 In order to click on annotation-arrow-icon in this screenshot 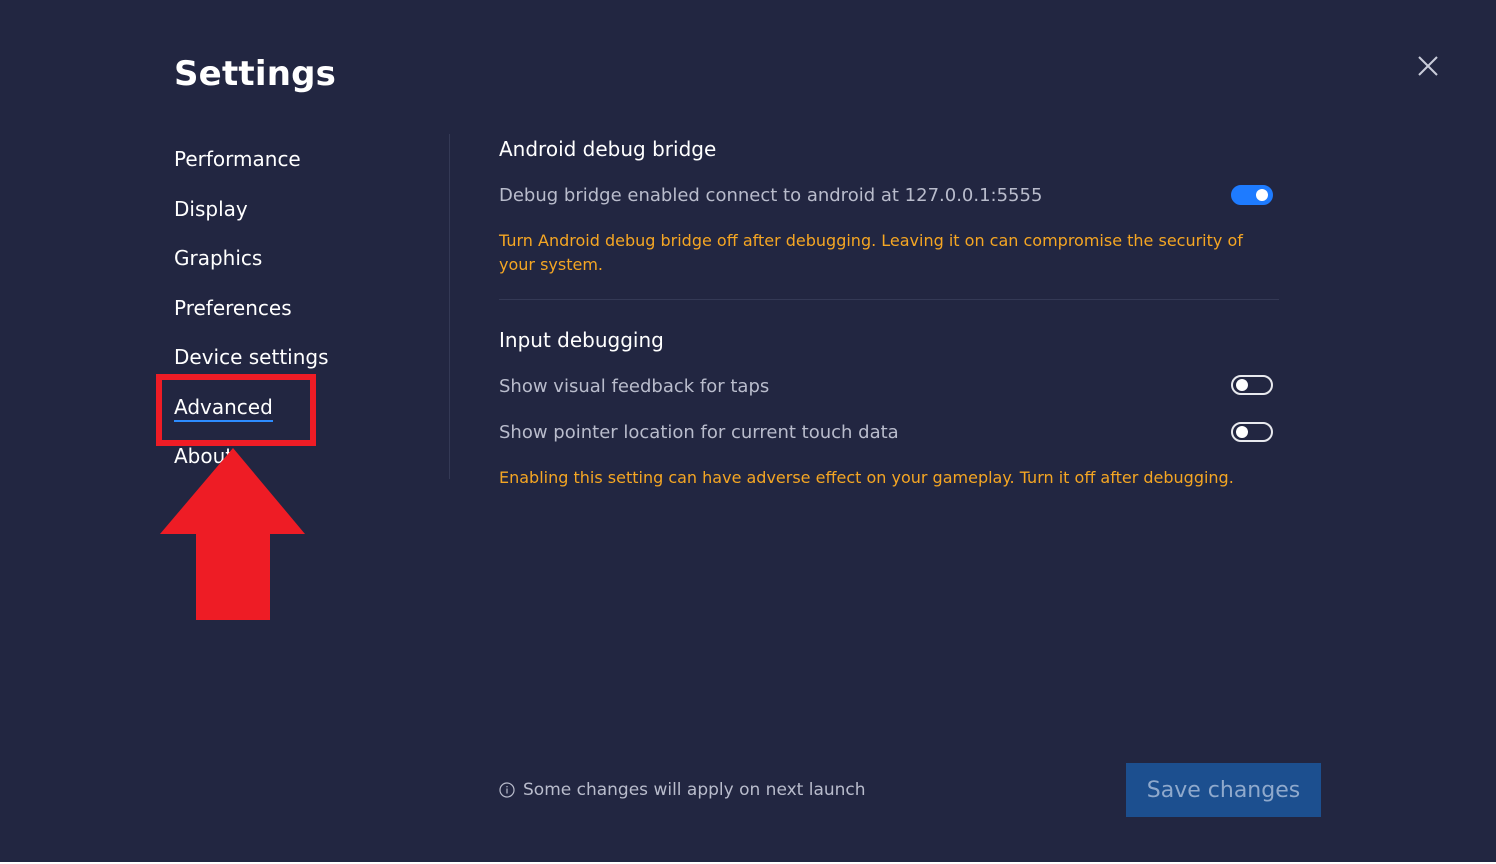, I will do `click(232, 534)`.